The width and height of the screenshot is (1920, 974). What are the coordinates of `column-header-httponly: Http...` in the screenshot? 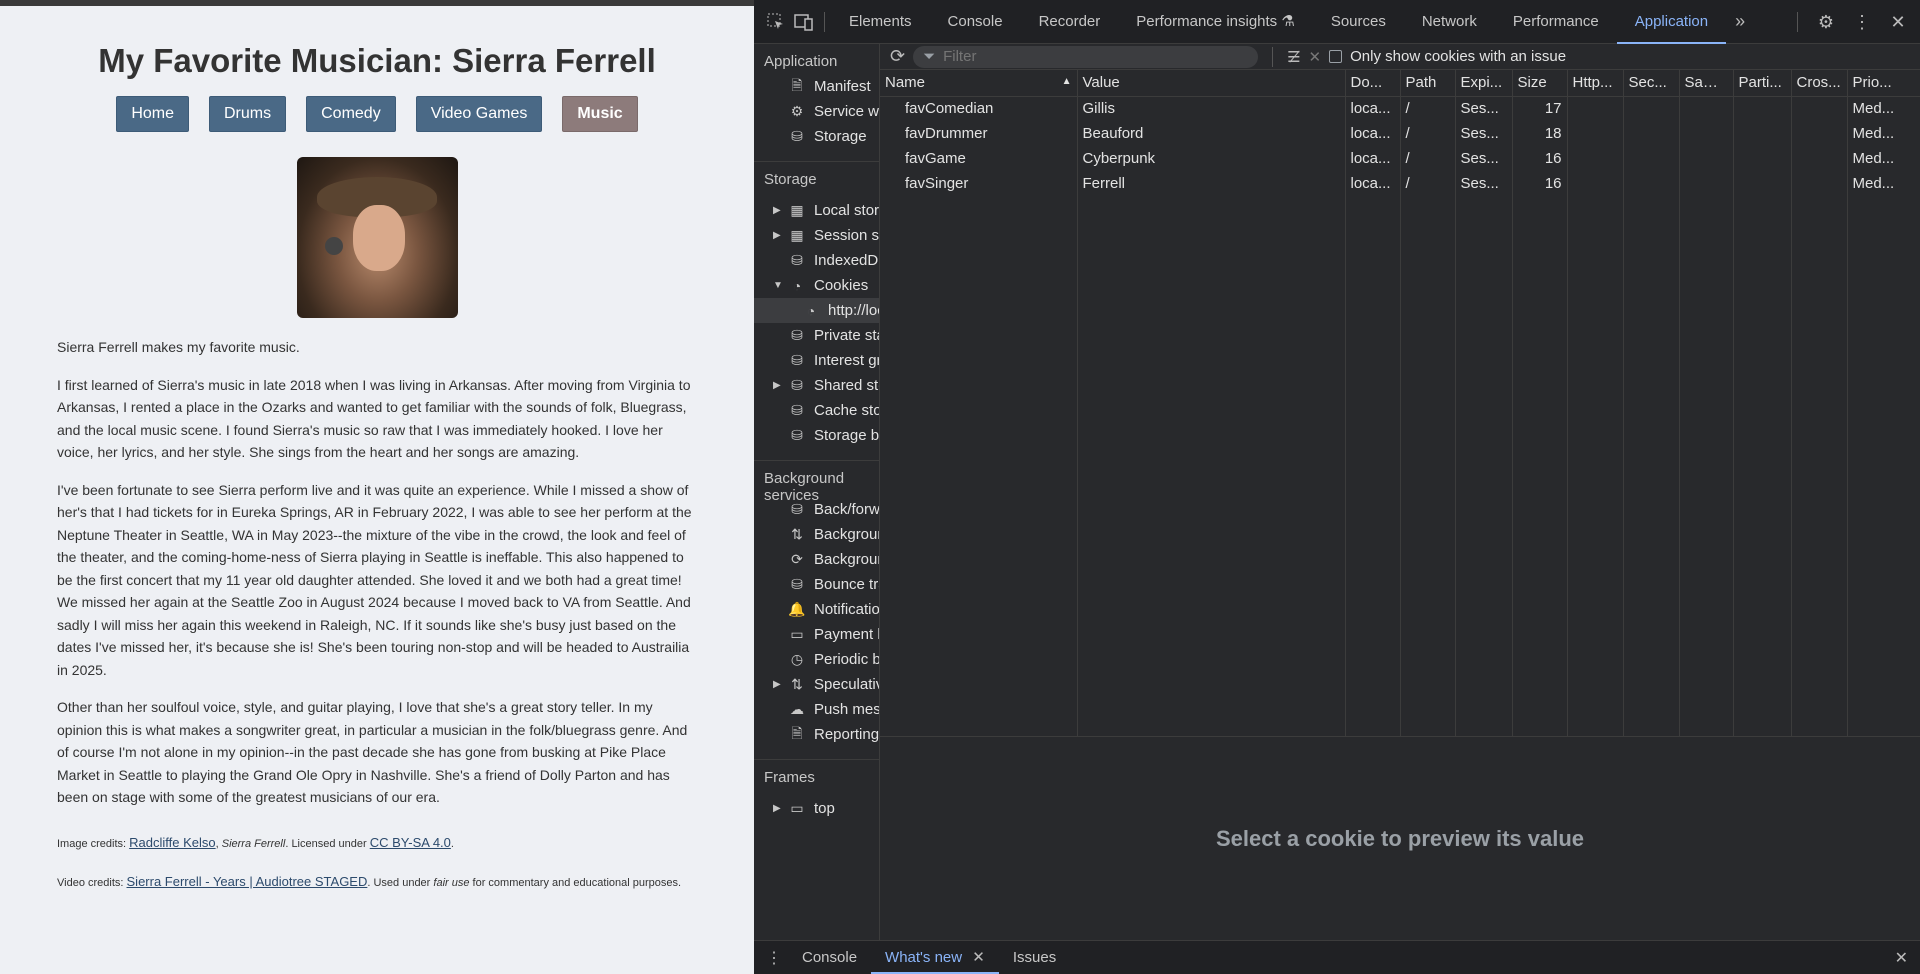 It's located at (1595, 83).